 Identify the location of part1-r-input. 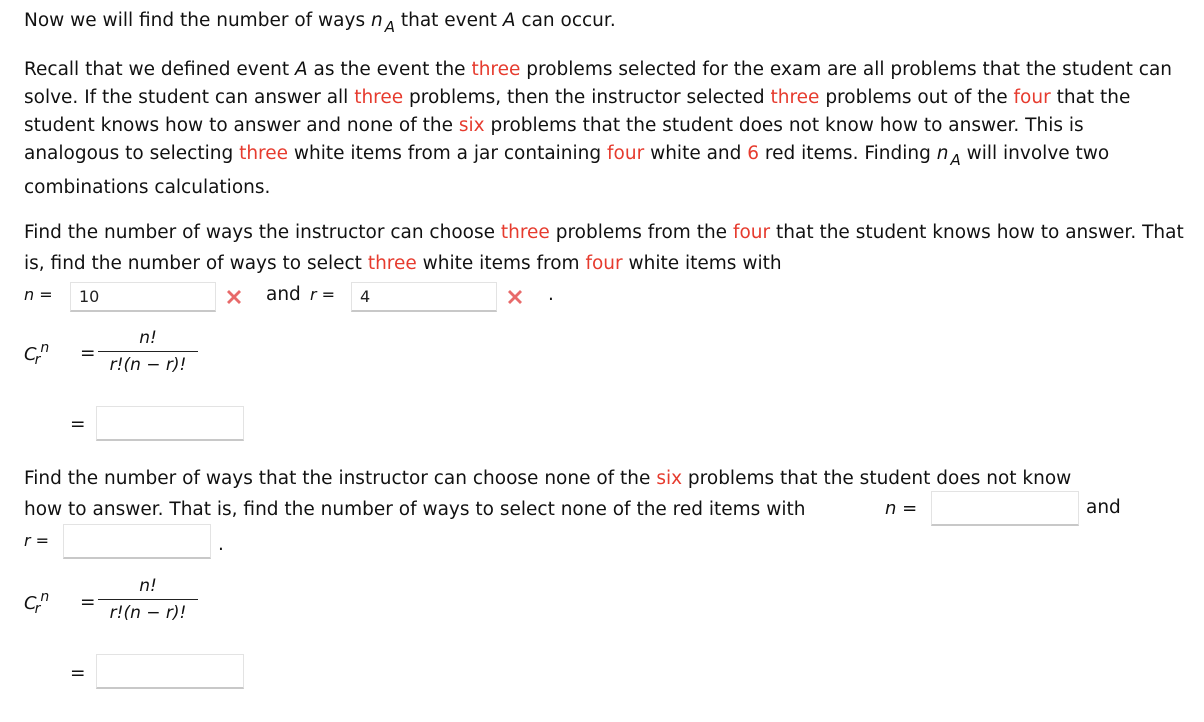
(424, 297).